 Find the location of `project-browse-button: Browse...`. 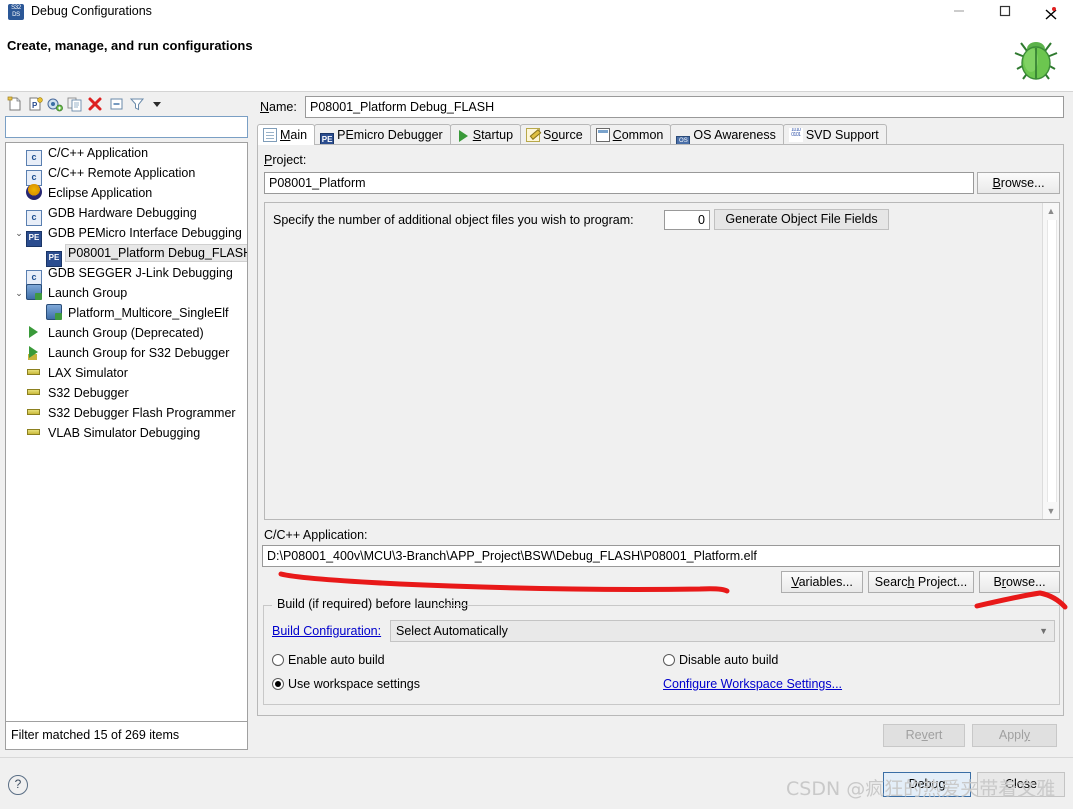

project-browse-button: Browse... is located at coordinates (1018, 183).